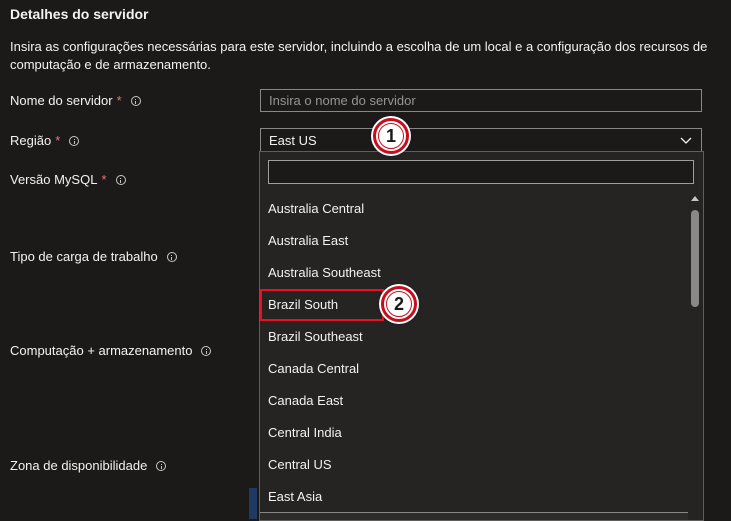 This screenshot has height=521, width=731. Describe the element at coordinates (79, 465) in the screenshot. I see `availability-zone-label-text: Zona de disponibilidade` at that location.